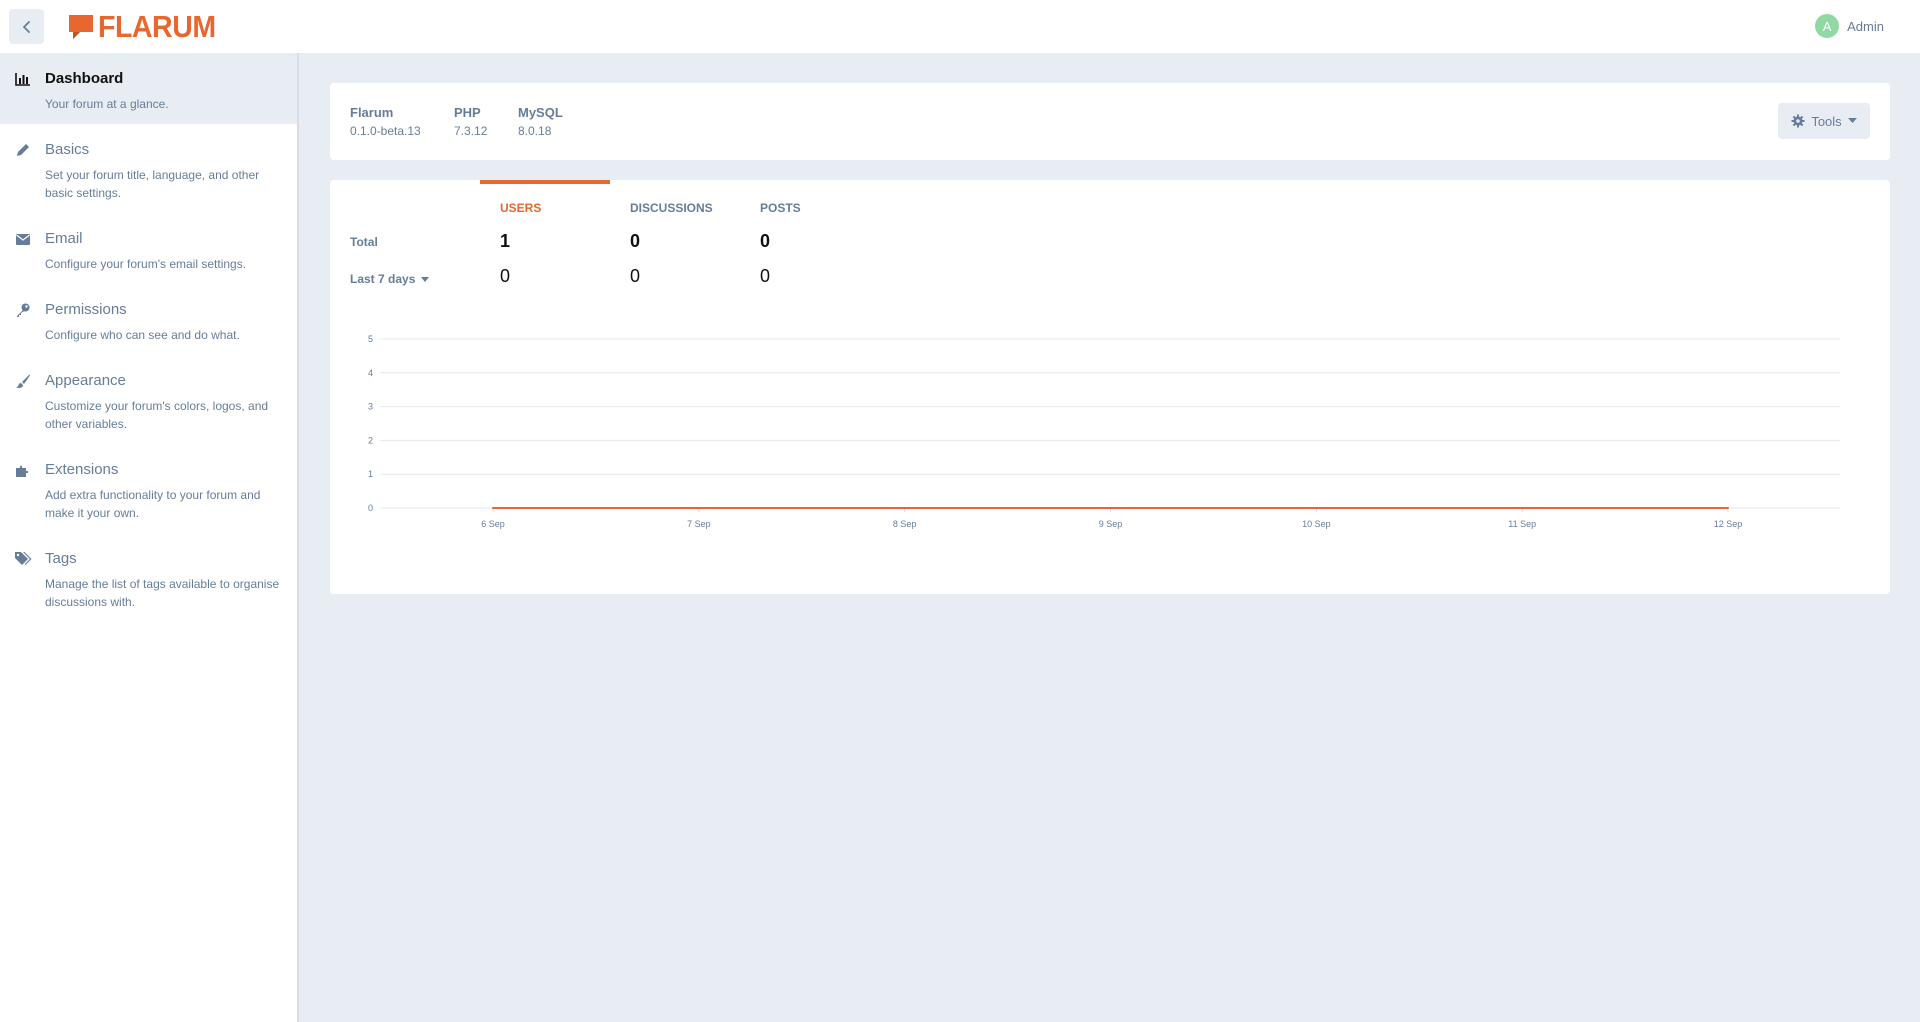 This screenshot has height=1022, width=1920. Describe the element at coordinates (23, 239) in the screenshot. I see `envelope-icon` at that location.